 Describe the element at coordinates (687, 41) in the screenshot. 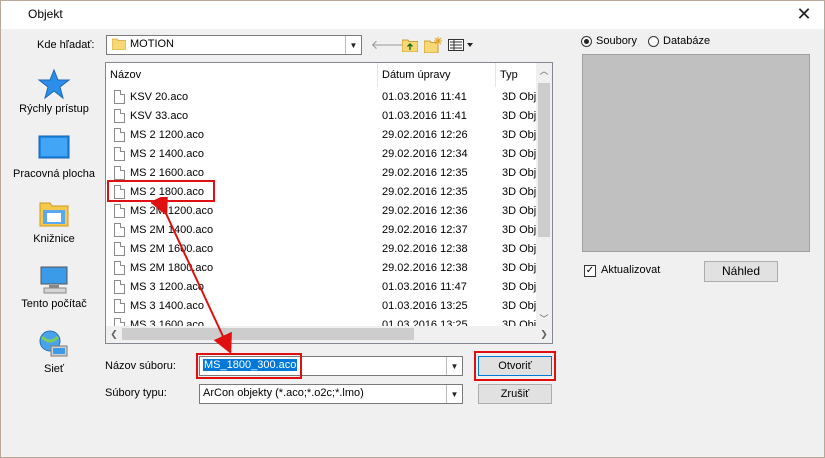

I see `radio-database-label: Databáze` at that location.